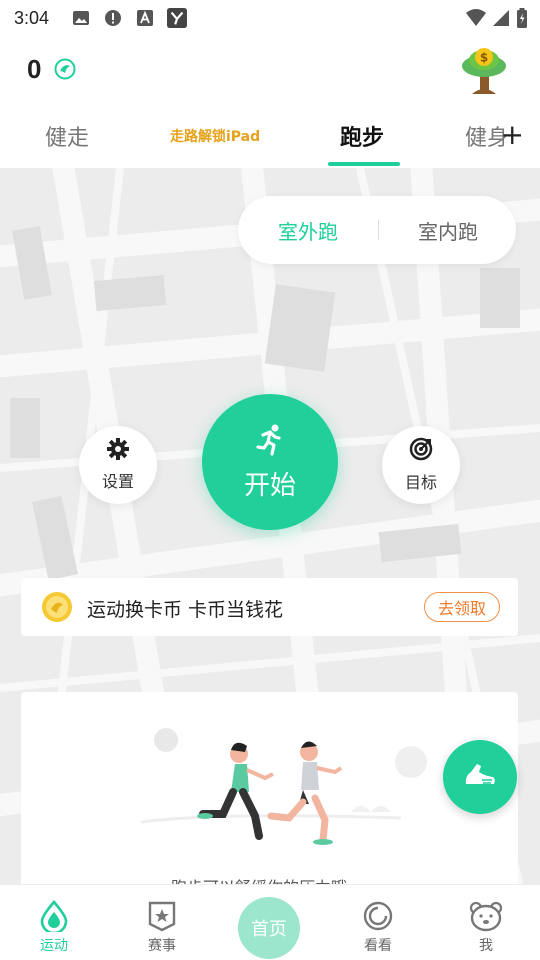 This screenshot has width=540, height=960. I want to click on status-bar: 3:04, so click(270, 18).